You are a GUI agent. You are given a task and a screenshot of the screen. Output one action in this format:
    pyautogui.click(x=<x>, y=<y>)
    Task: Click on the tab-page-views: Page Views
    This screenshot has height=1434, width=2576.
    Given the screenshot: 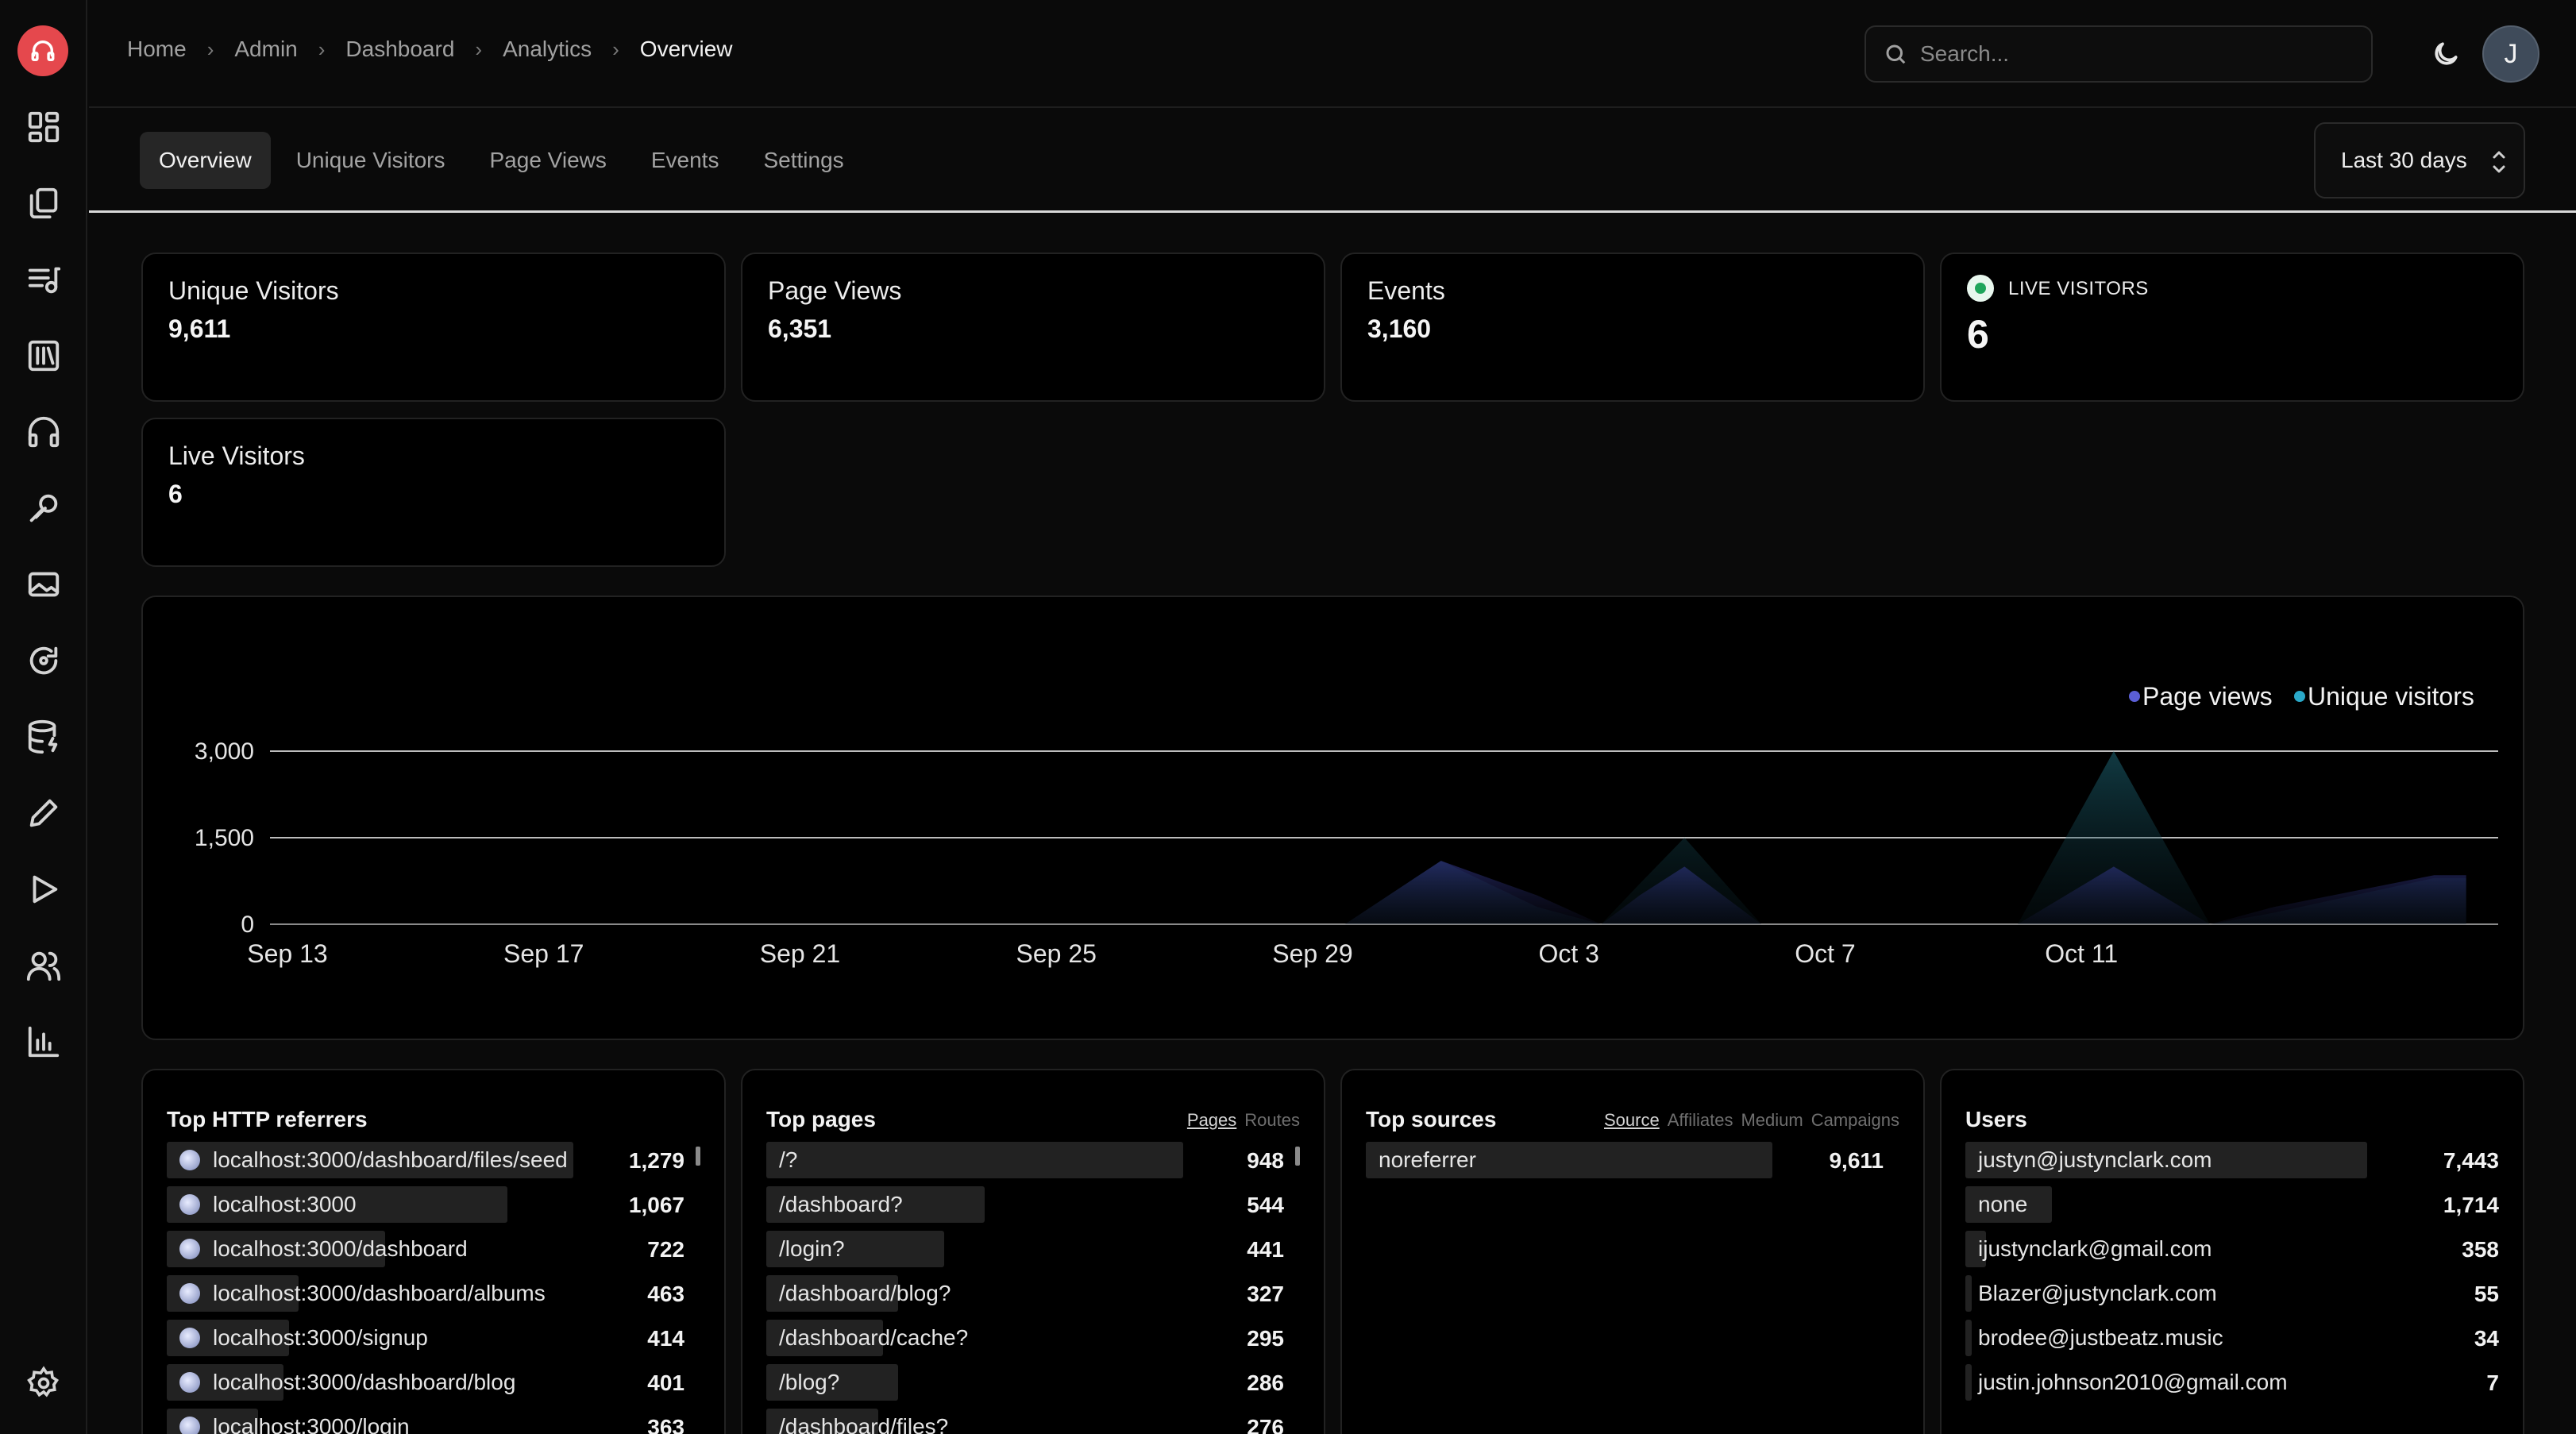 What is the action you would take?
    pyautogui.click(x=548, y=160)
    